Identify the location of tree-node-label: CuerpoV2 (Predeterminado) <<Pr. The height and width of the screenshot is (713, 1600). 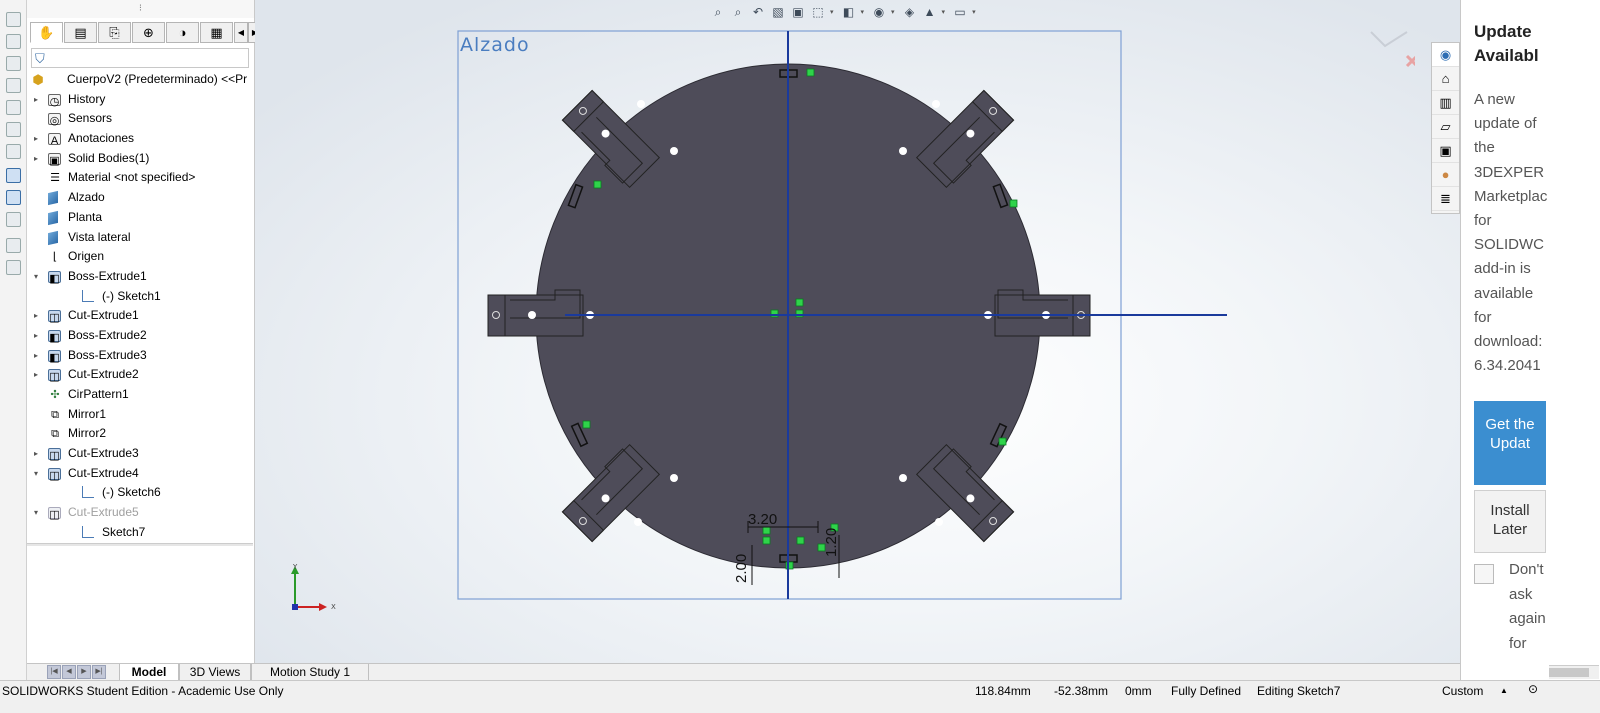
(157, 79).